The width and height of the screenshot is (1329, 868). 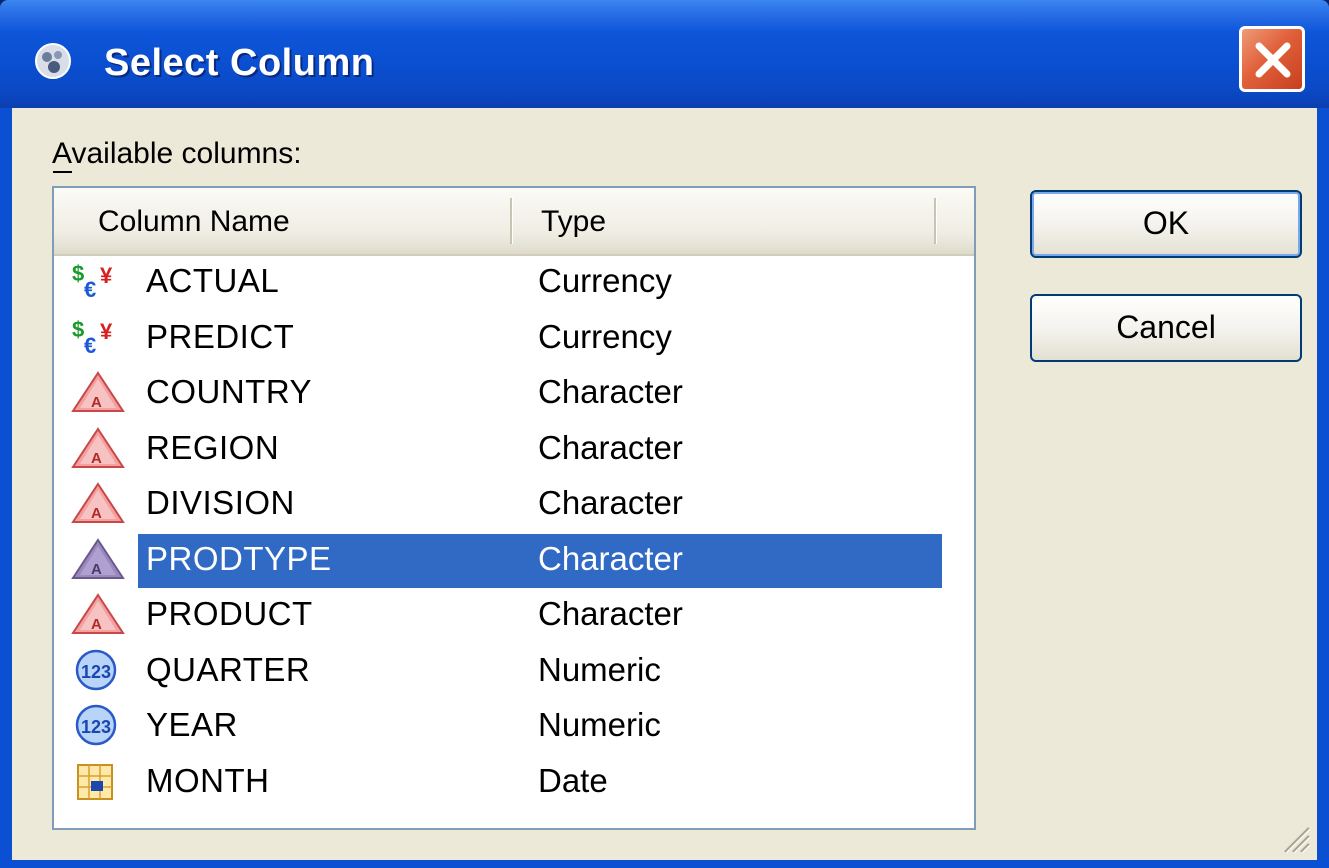 What do you see at coordinates (514, 393) in the screenshot?
I see `table-row: A COUNTRY Character` at bounding box center [514, 393].